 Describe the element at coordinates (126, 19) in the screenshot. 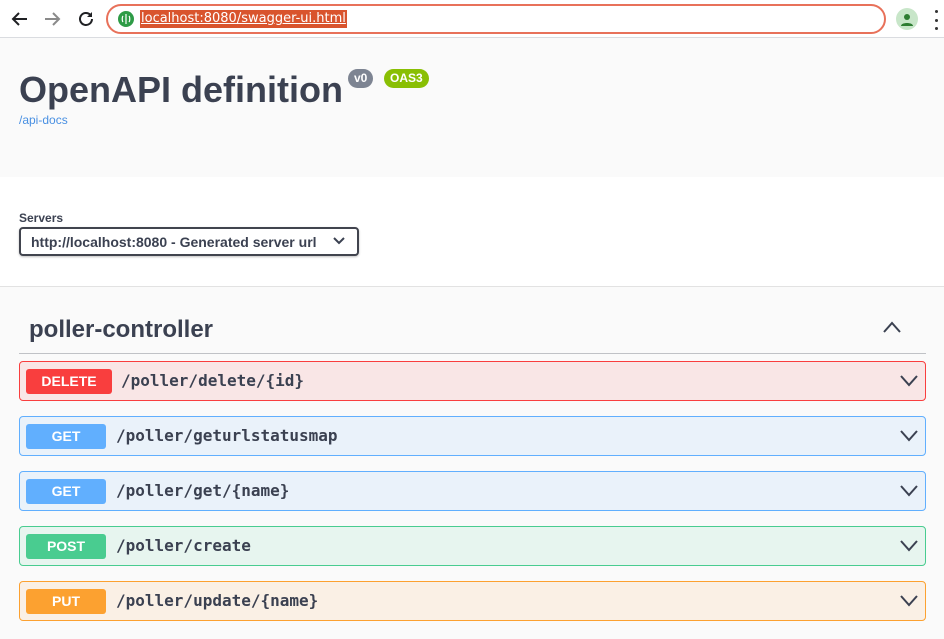

I see `site-info-icon` at that location.